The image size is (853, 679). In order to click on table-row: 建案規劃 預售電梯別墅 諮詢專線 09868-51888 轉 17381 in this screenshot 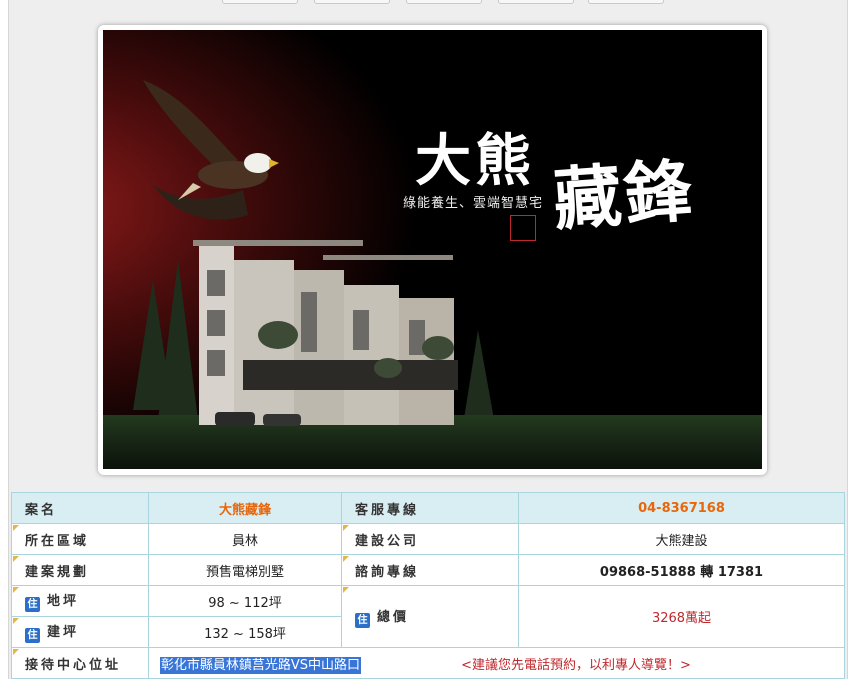, I will do `click(428, 570)`.